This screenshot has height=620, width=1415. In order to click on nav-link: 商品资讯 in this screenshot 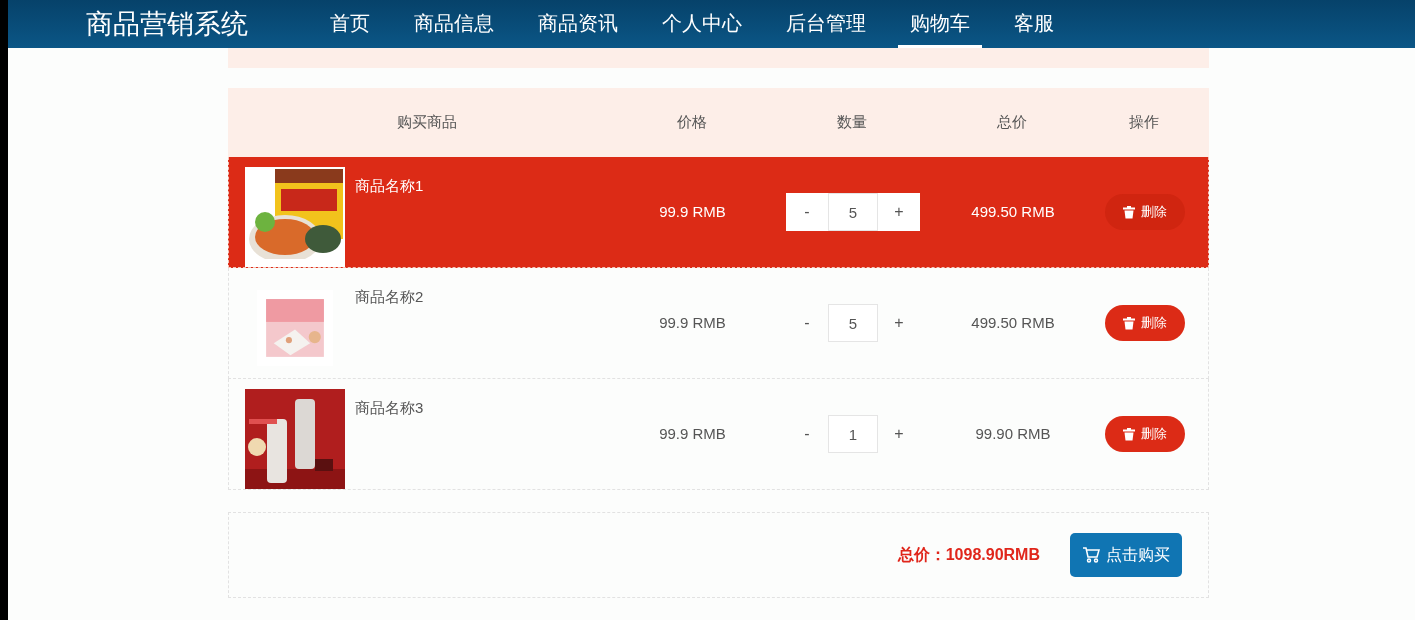, I will do `click(578, 24)`.